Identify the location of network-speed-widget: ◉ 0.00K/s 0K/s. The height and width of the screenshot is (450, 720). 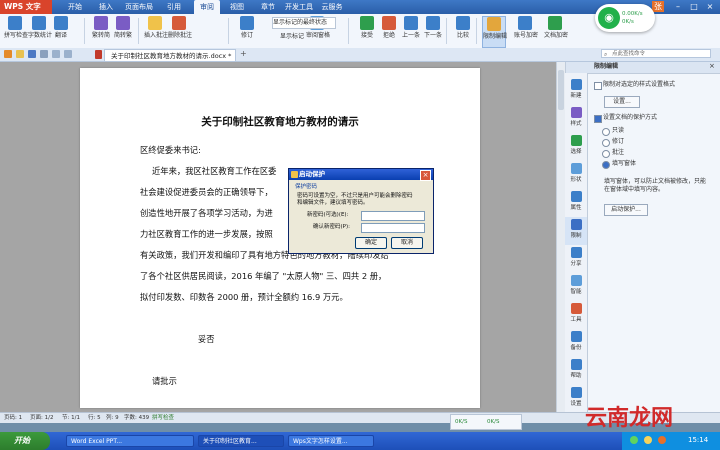
(625, 18).